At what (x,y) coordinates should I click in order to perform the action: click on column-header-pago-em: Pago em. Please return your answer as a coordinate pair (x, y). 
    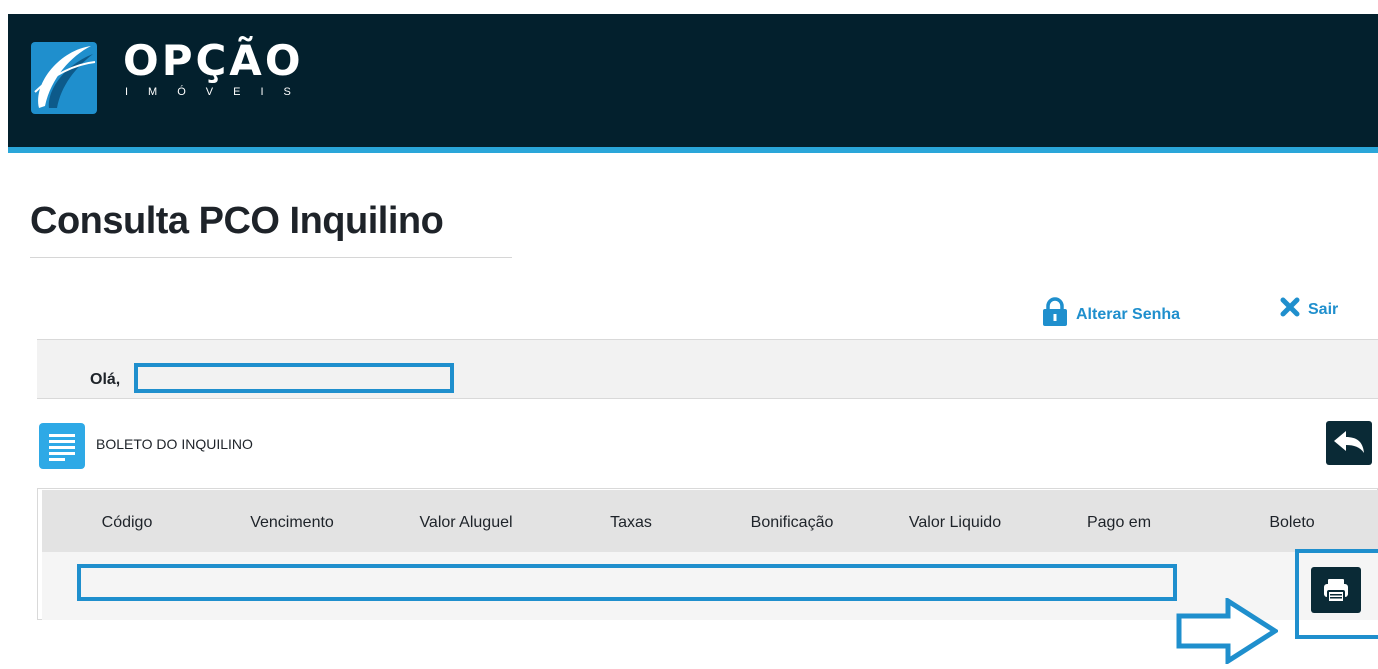
    Looking at the image, I should click on (1119, 522).